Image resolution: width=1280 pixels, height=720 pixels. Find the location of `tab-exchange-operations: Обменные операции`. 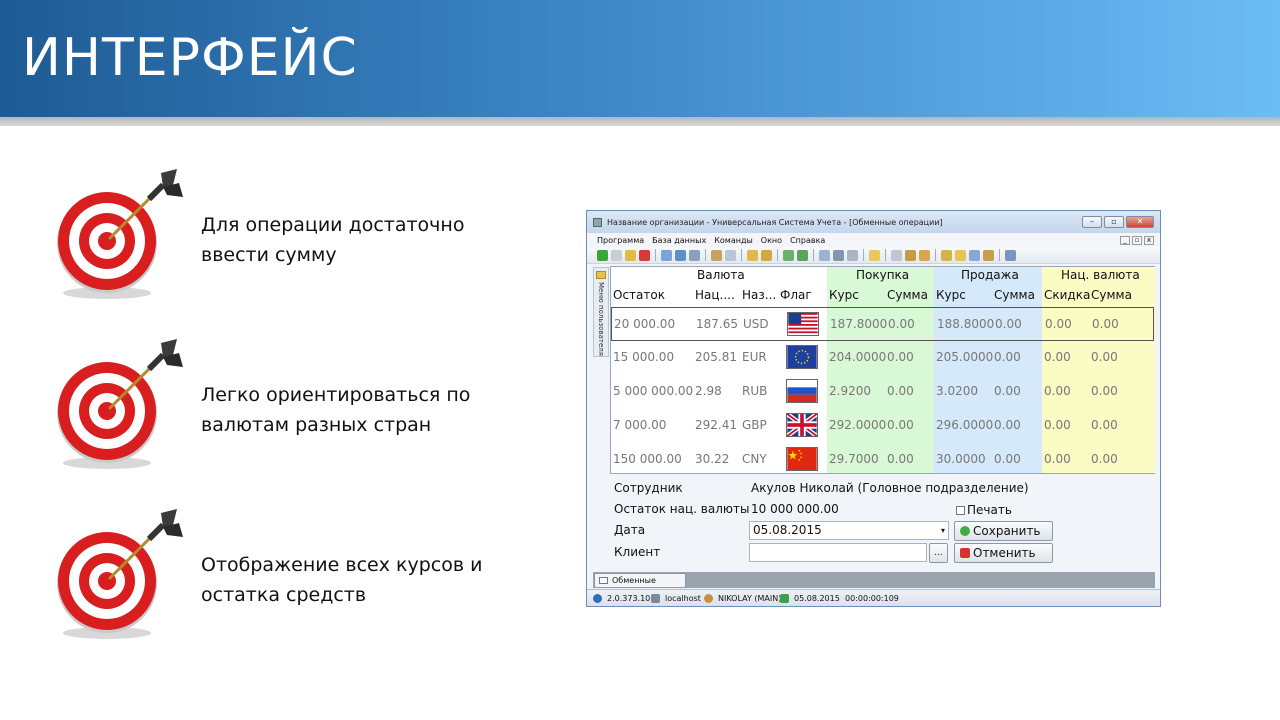

tab-exchange-operations: Обменные операции is located at coordinates (640, 585).